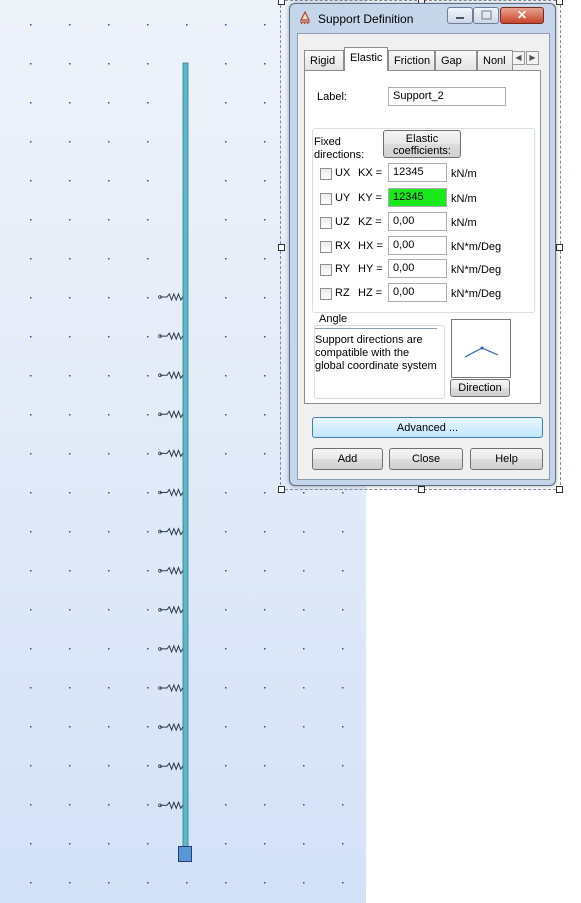 The image size is (581, 903). What do you see at coordinates (326, 223) in the screenshot?
I see `uz-checkbox` at bounding box center [326, 223].